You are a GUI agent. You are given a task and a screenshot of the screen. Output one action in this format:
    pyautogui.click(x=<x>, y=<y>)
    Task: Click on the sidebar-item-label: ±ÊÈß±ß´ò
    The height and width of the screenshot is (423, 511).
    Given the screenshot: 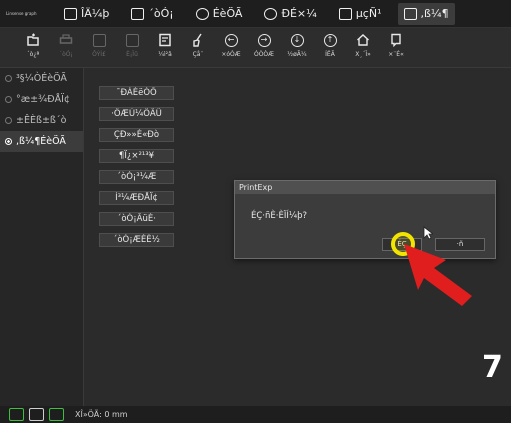 What is the action you would take?
    pyautogui.click(x=41, y=120)
    